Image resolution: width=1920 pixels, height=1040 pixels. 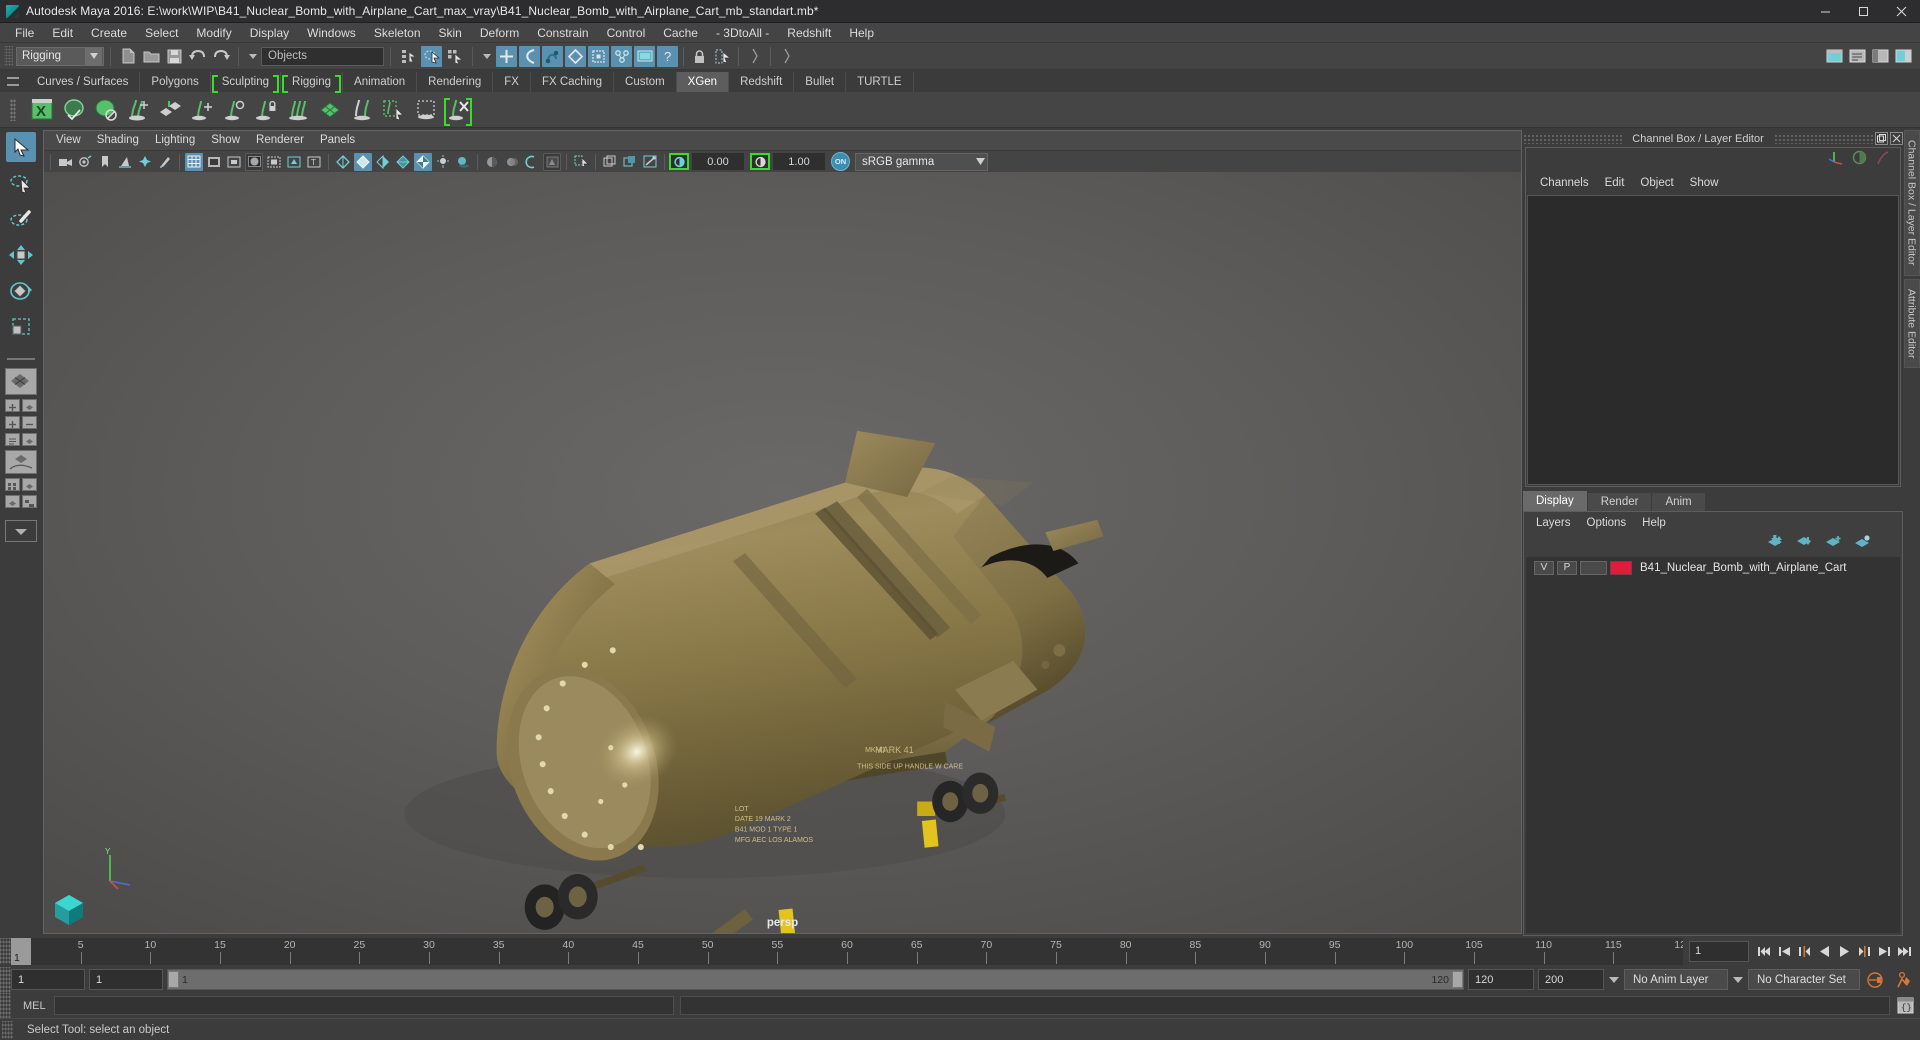 What do you see at coordinates (431, 56) in the screenshot?
I see `select-by-object-icon` at bounding box center [431, 56].